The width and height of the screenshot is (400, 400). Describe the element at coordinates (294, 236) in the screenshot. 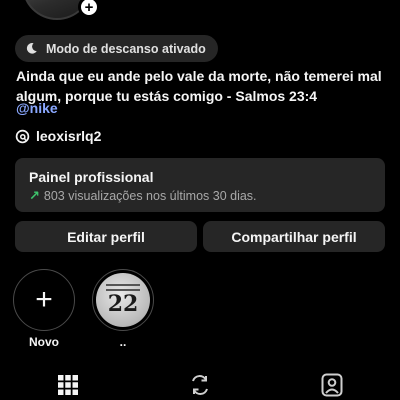

I see `share-profile-button: Compartilhar perfil` at that location.